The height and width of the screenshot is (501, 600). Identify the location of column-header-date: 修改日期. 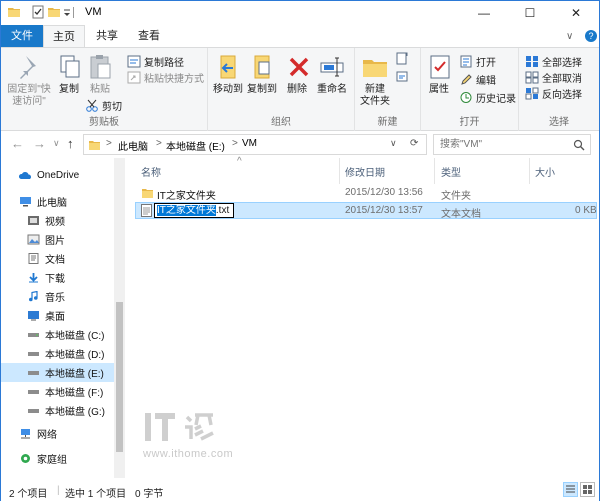
(365, 171).